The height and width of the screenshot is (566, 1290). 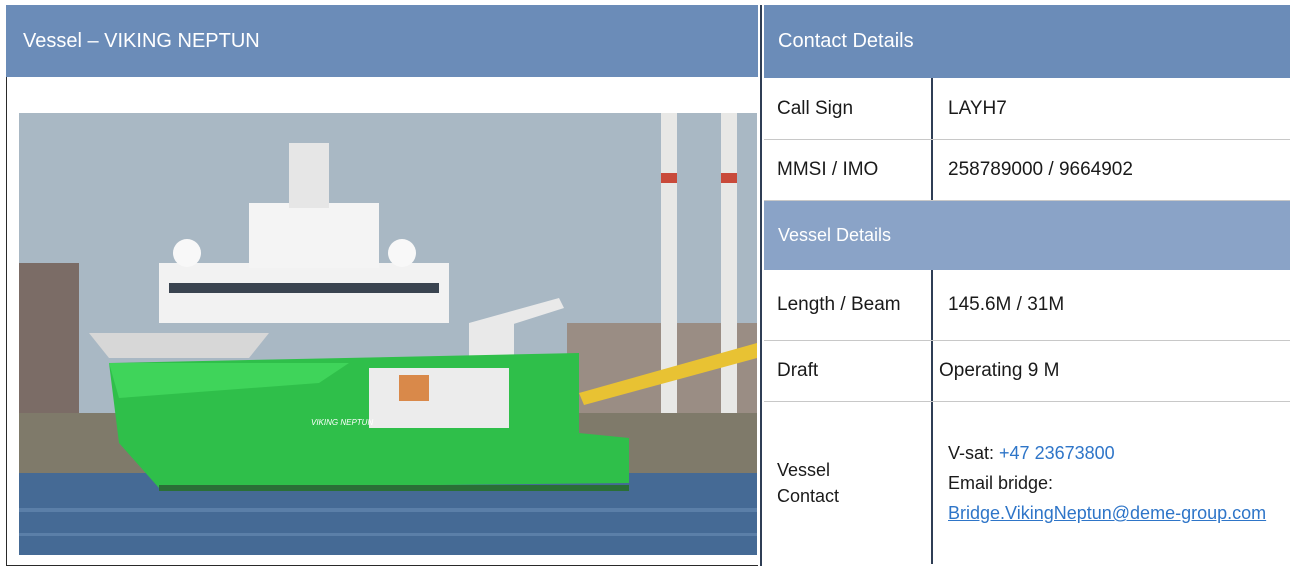 I want to click on row-length-beam: Length / Beam 145.6M / 31M, so click(x=1027, y=305).